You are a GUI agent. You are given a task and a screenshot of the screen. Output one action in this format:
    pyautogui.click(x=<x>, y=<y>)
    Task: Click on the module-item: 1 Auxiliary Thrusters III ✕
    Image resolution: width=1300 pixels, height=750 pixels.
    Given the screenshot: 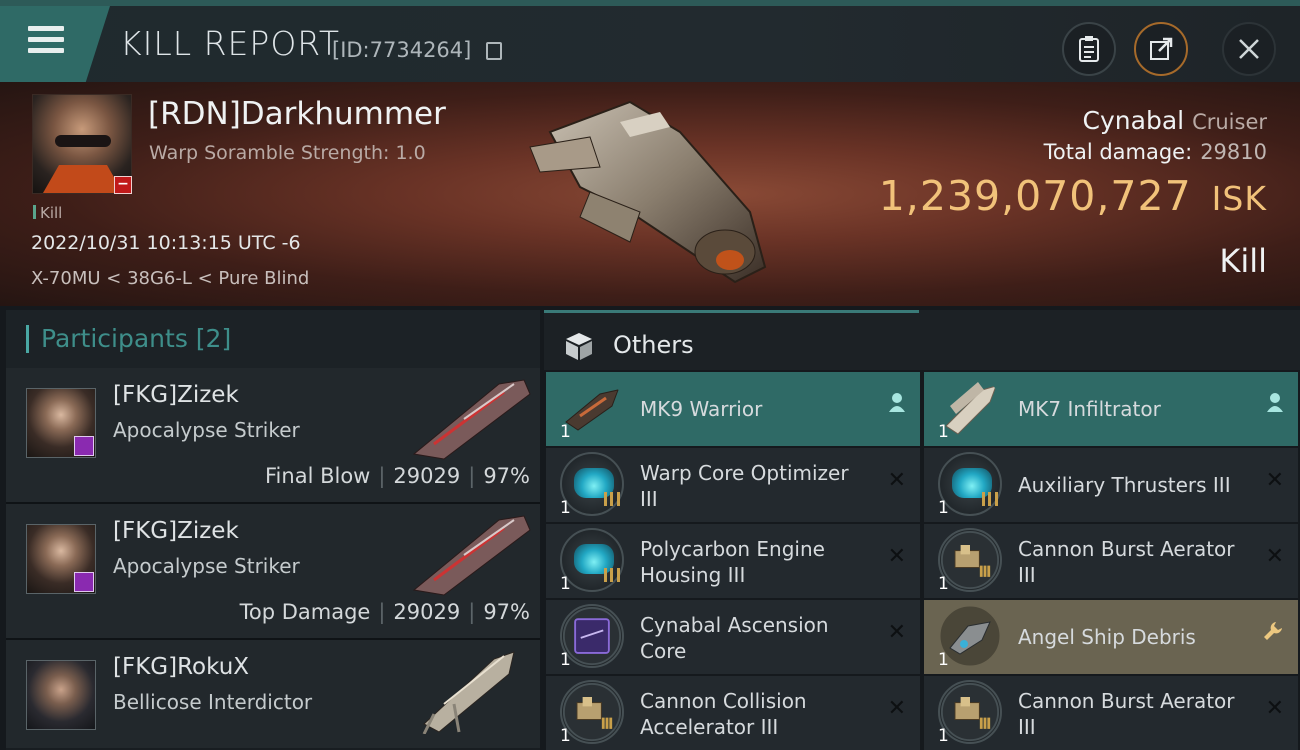 What is the action you would take?
    pyautogui.click(x=1111, y=485)
    